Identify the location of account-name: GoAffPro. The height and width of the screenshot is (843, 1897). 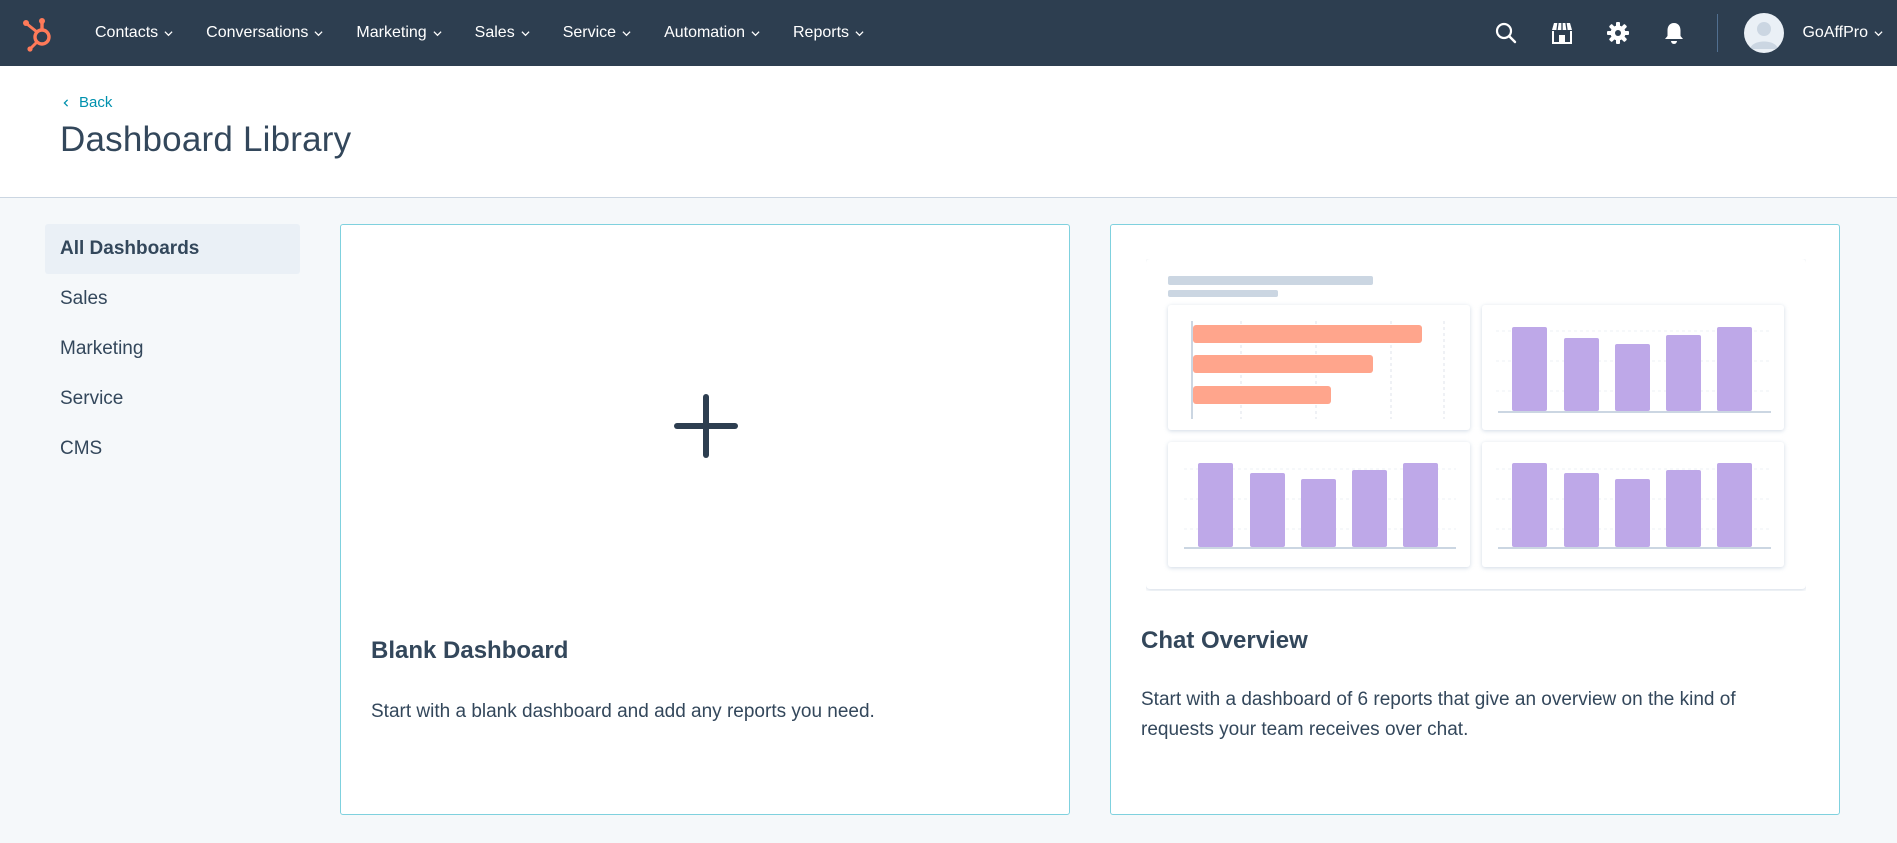
(1835, 32).